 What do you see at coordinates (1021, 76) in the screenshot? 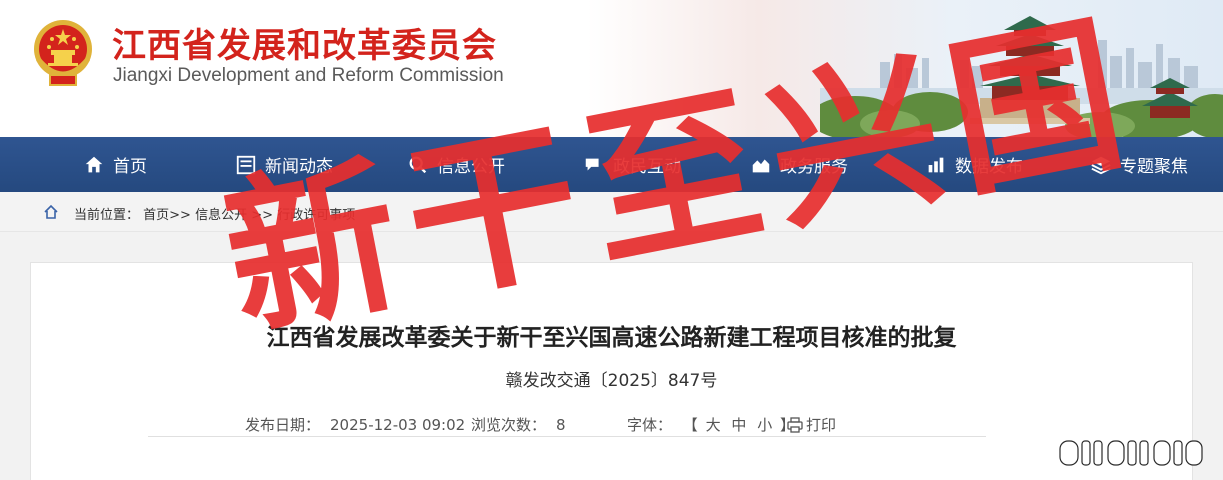
I see `tengwang-pavilion-banner-image` at bounding box center [1021, 76].